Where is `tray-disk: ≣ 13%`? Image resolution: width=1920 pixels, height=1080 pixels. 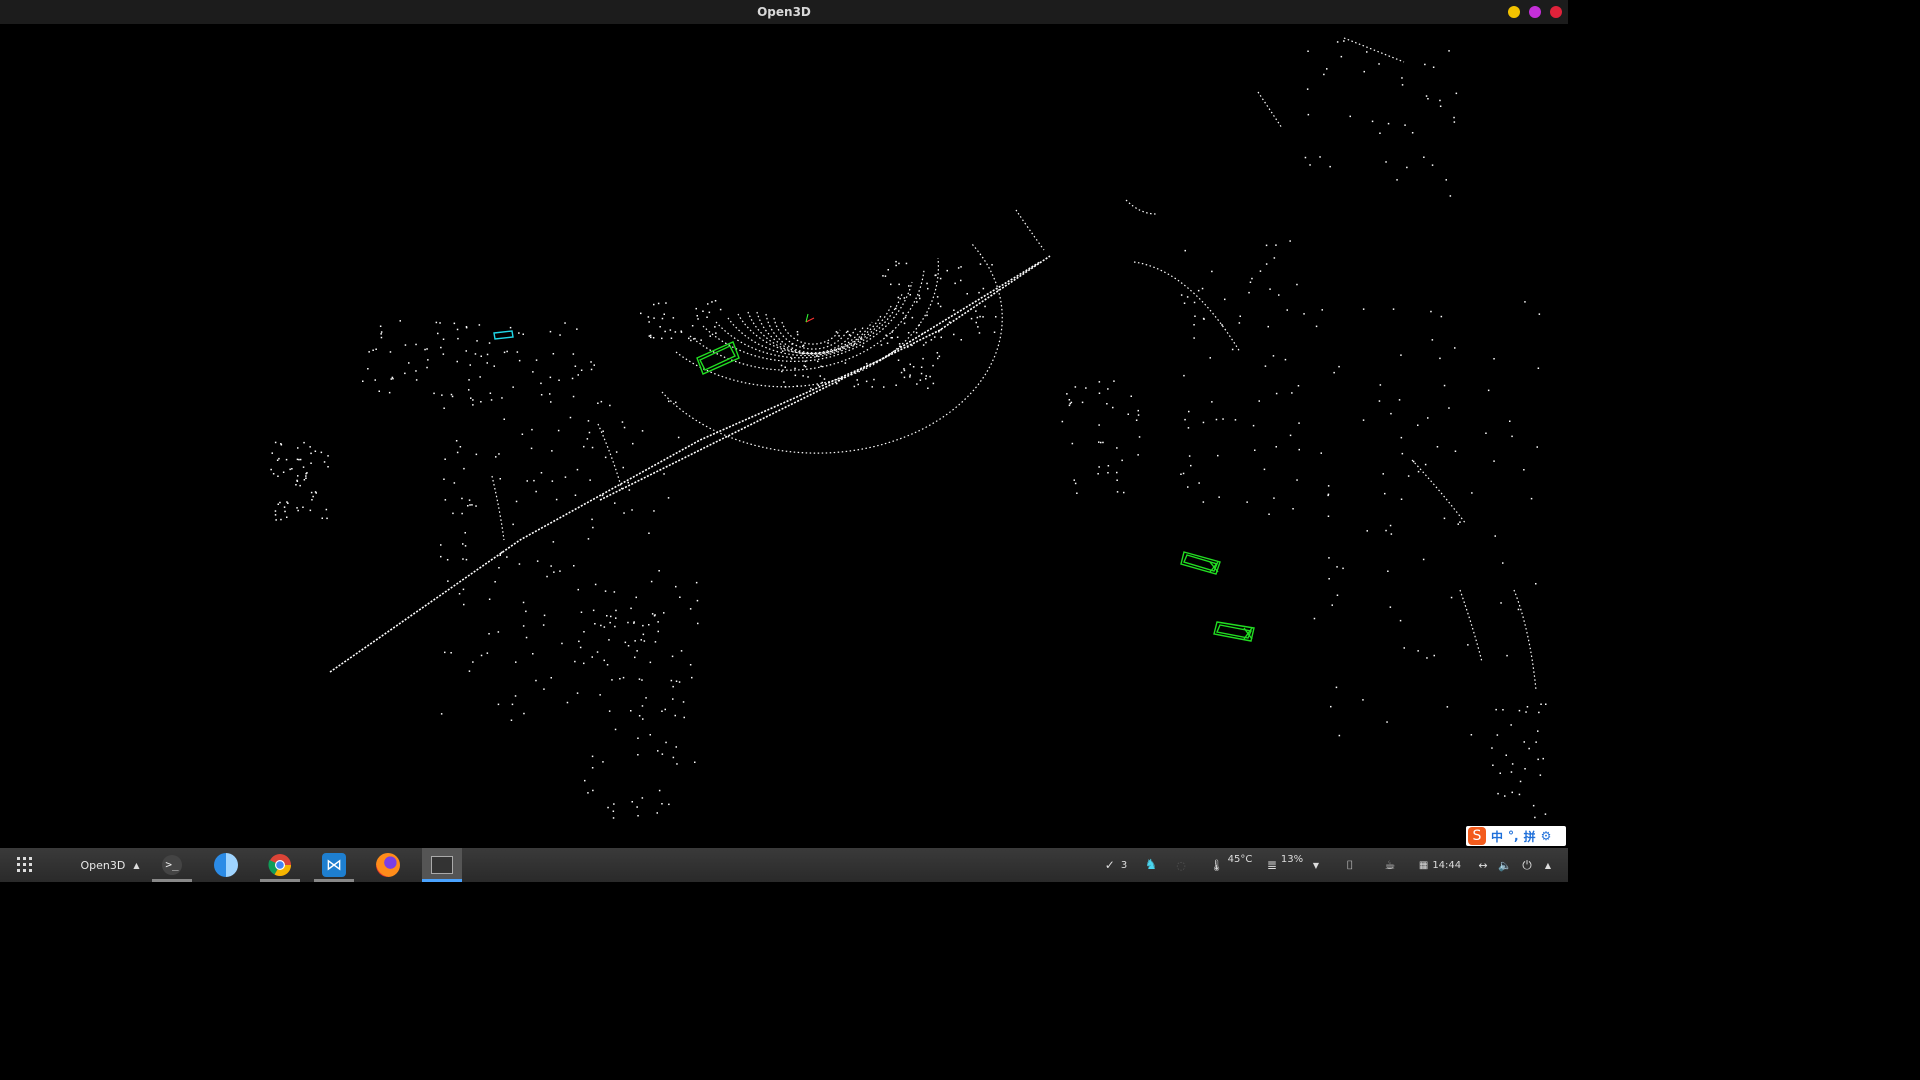
tray-disk: ≣ 13% is located at coordinates (1285, 865).